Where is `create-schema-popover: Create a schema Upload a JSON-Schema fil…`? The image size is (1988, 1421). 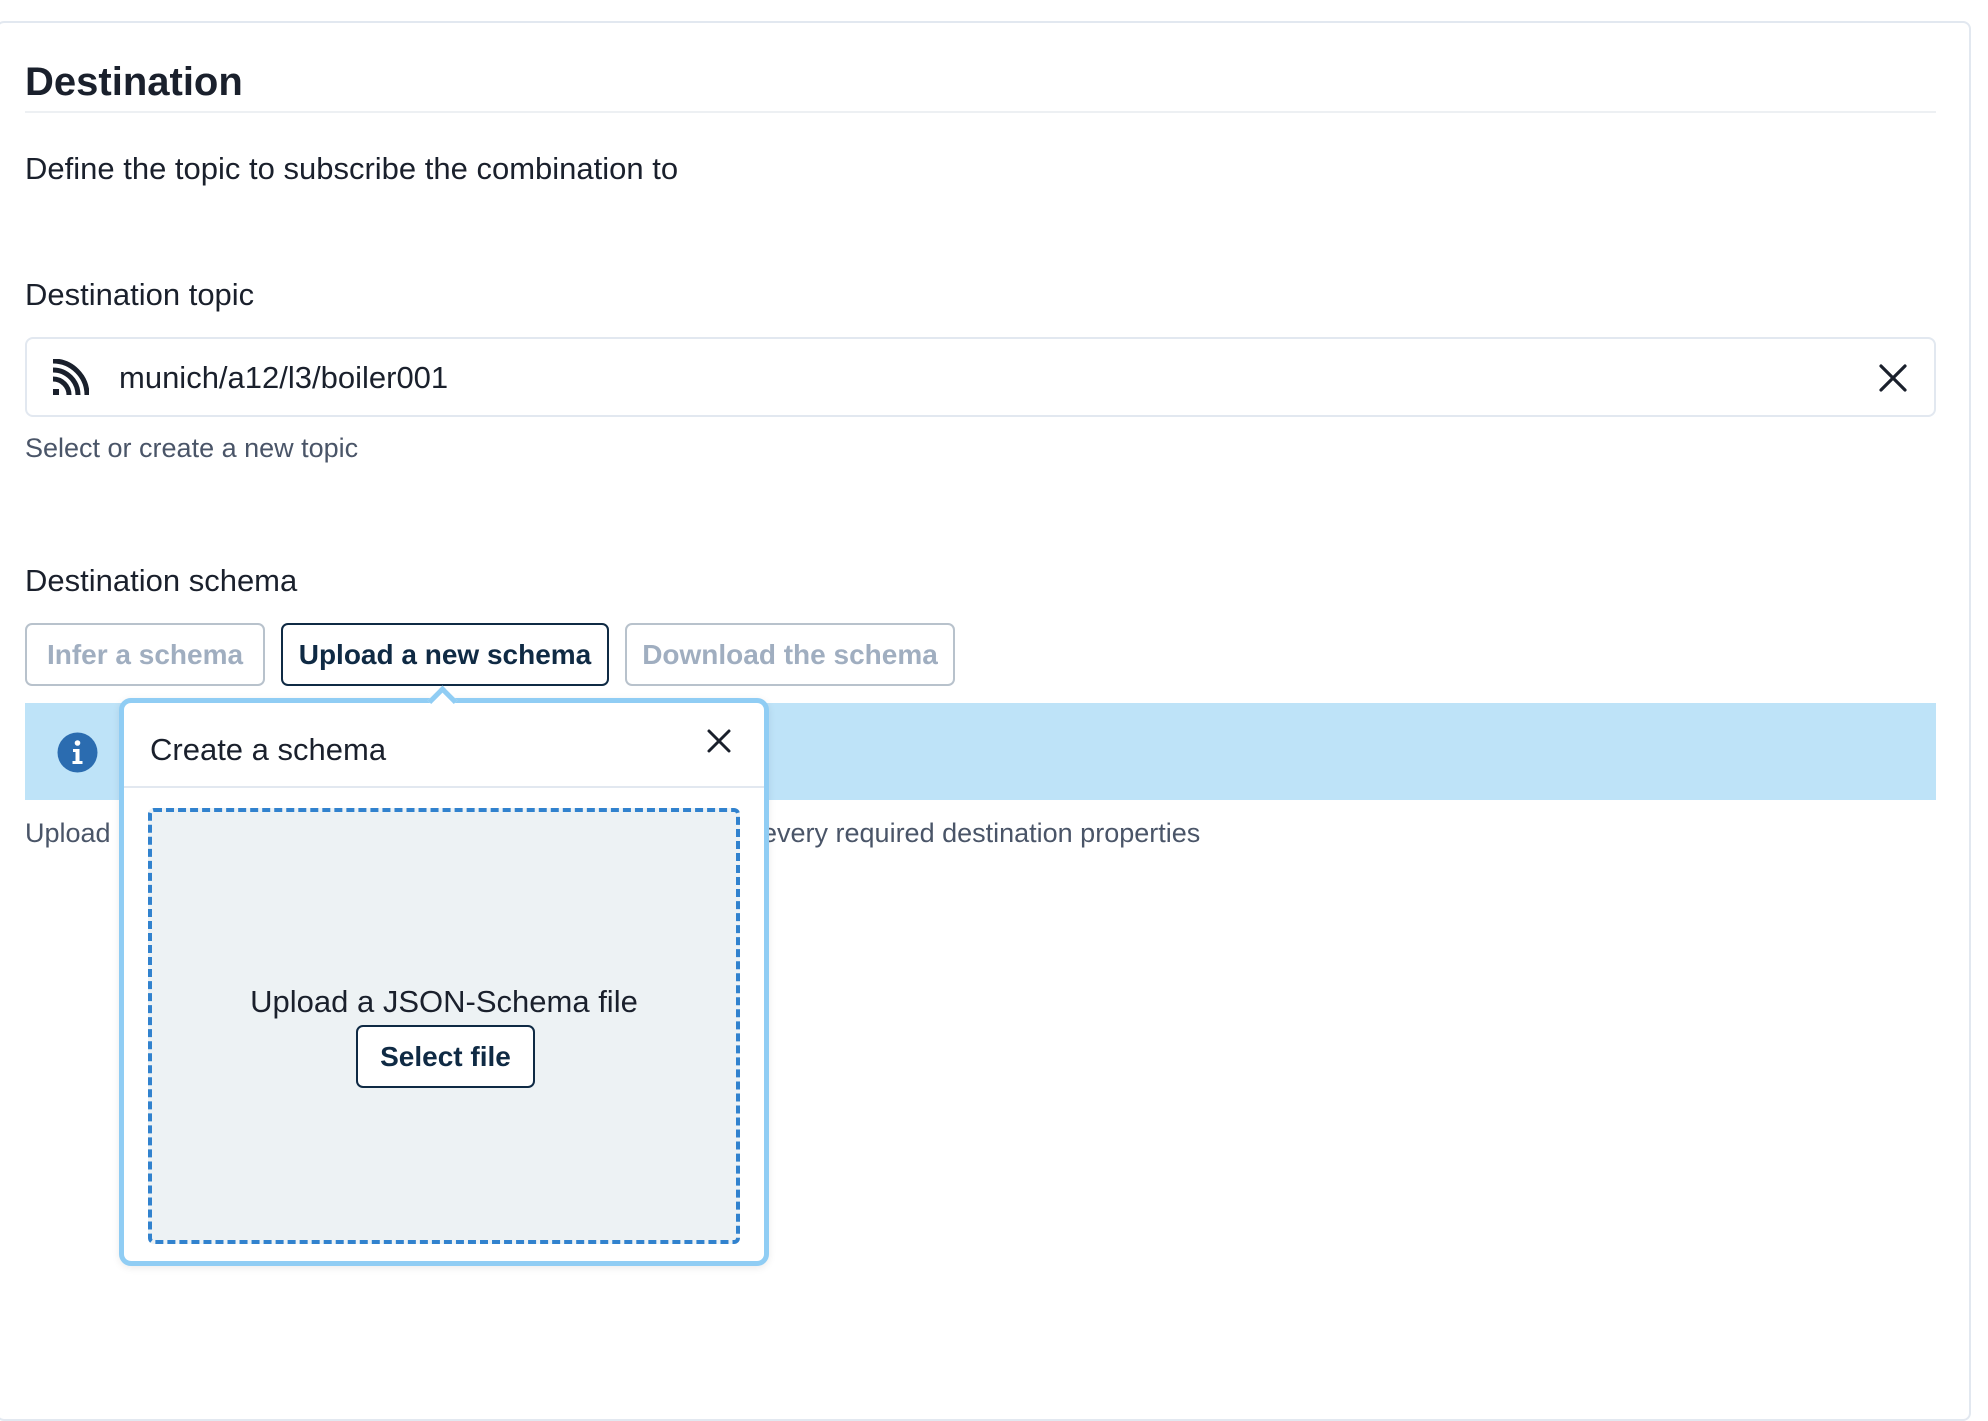 create-schema-popover: Create a schema Upload a JSON-Schema fil… is located at coordinates (444, 982).